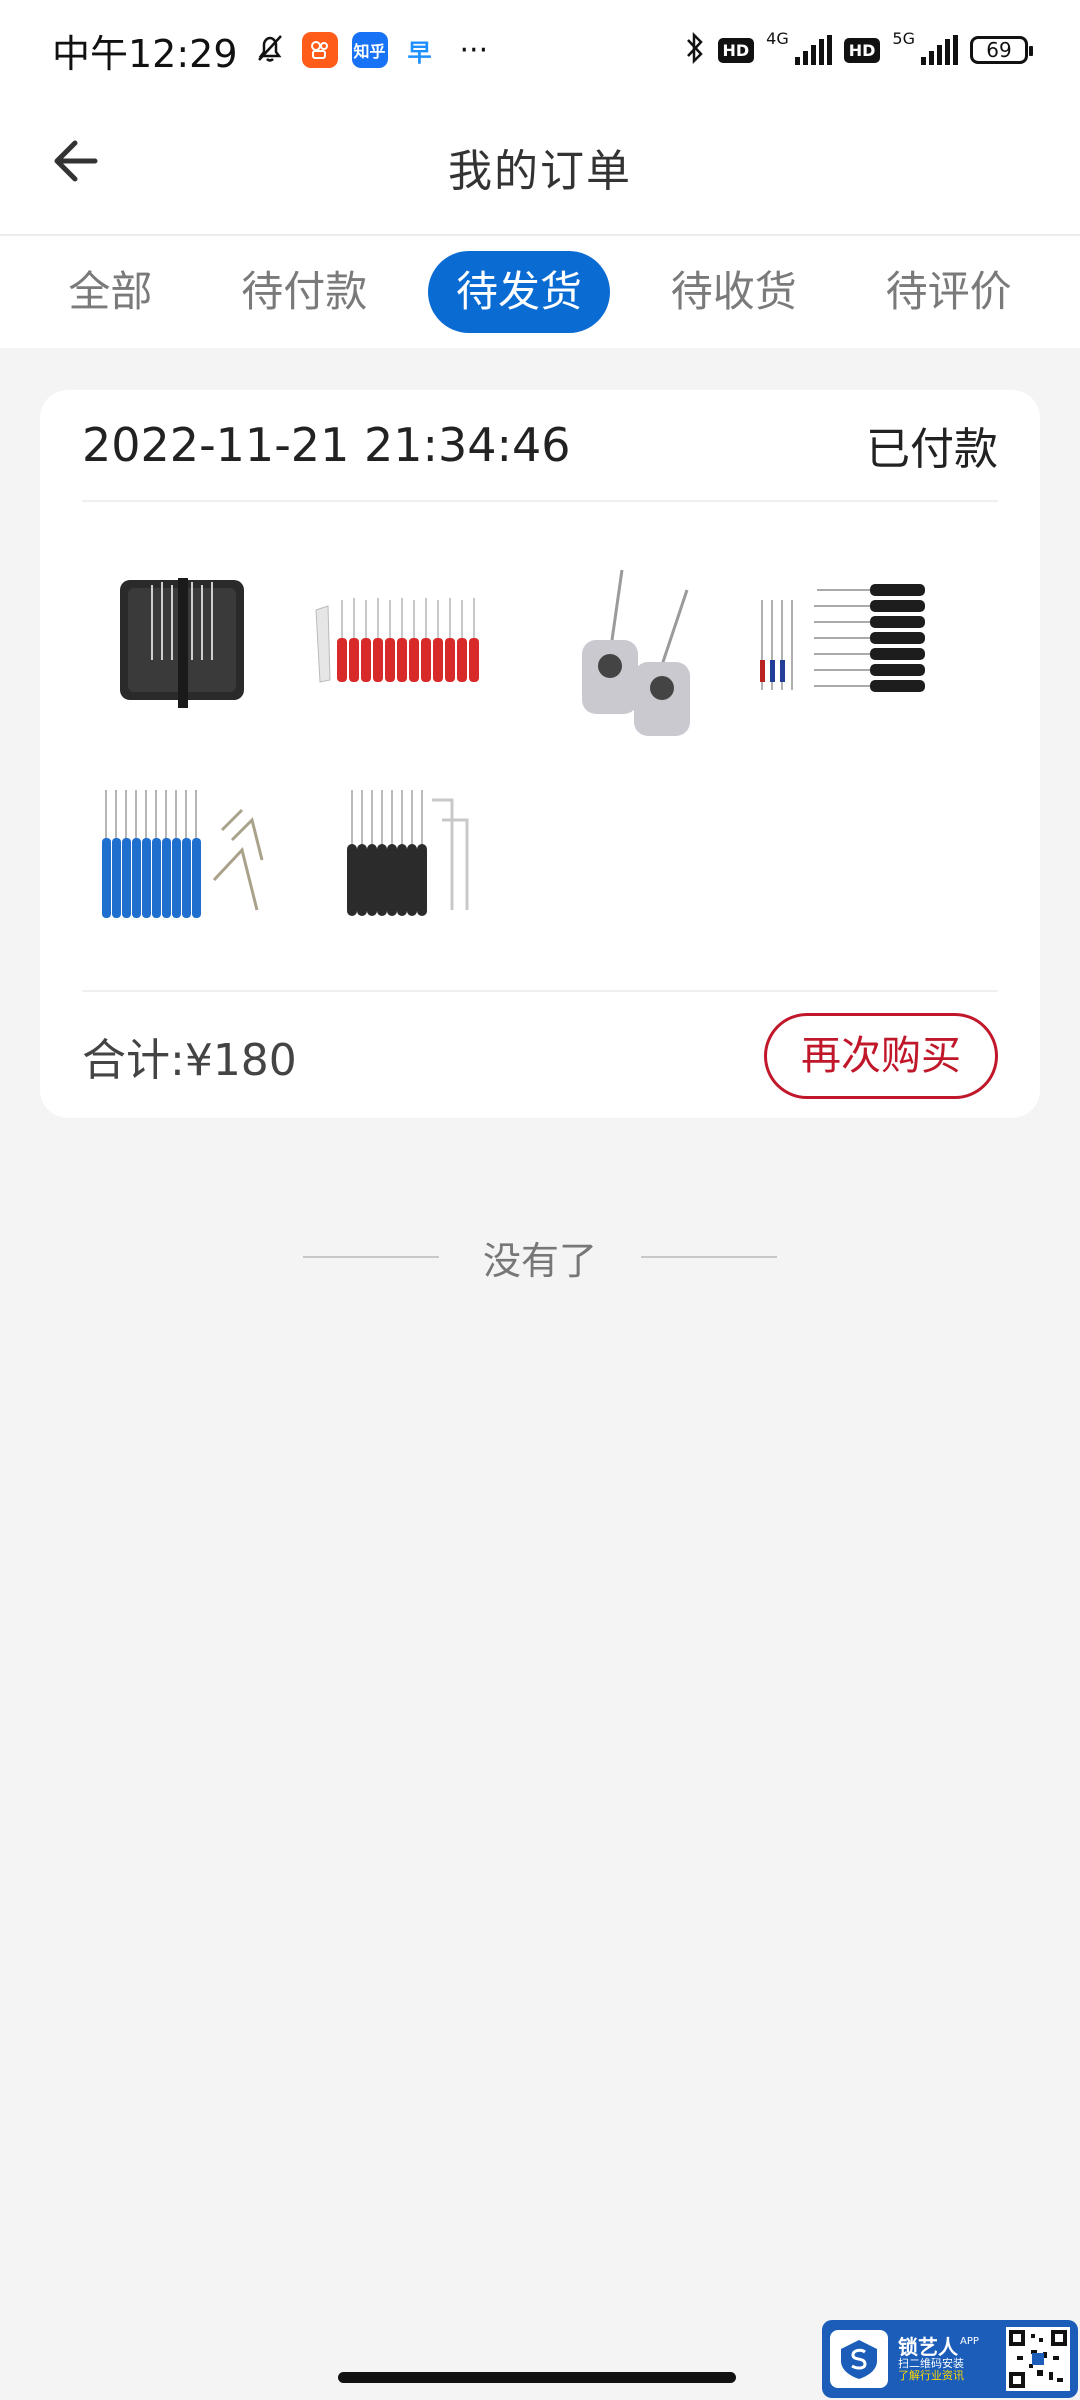 The height and width of the screenshot is (2400, 1080). What do you see at coordinates (949, 292) in the screenshot?
I see `tab-pending-review: 待评价` at bounding box center [949, 292].